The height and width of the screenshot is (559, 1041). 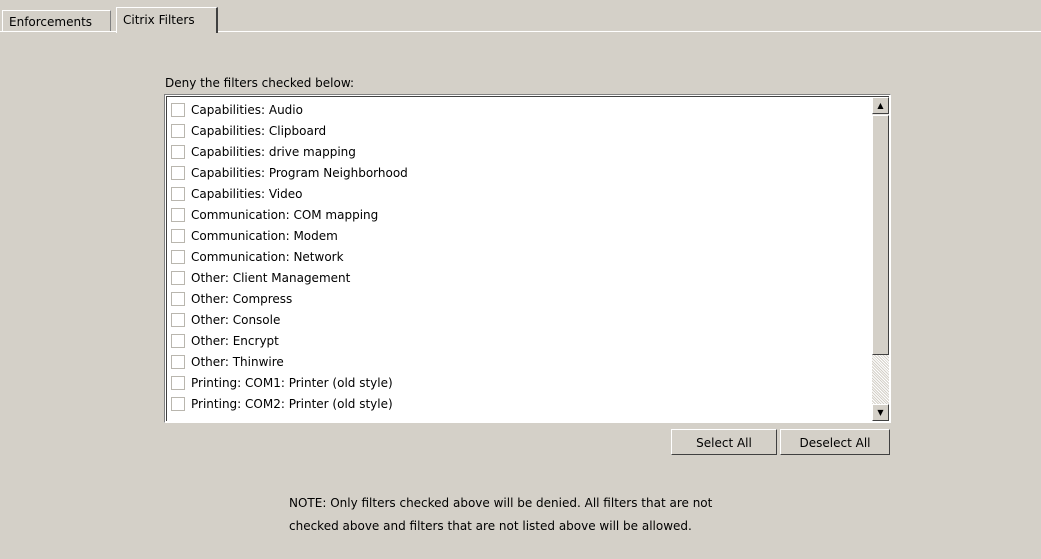 I want to click on vertical-scrollbar: ▲ ▼, so click(x=880, y=259).